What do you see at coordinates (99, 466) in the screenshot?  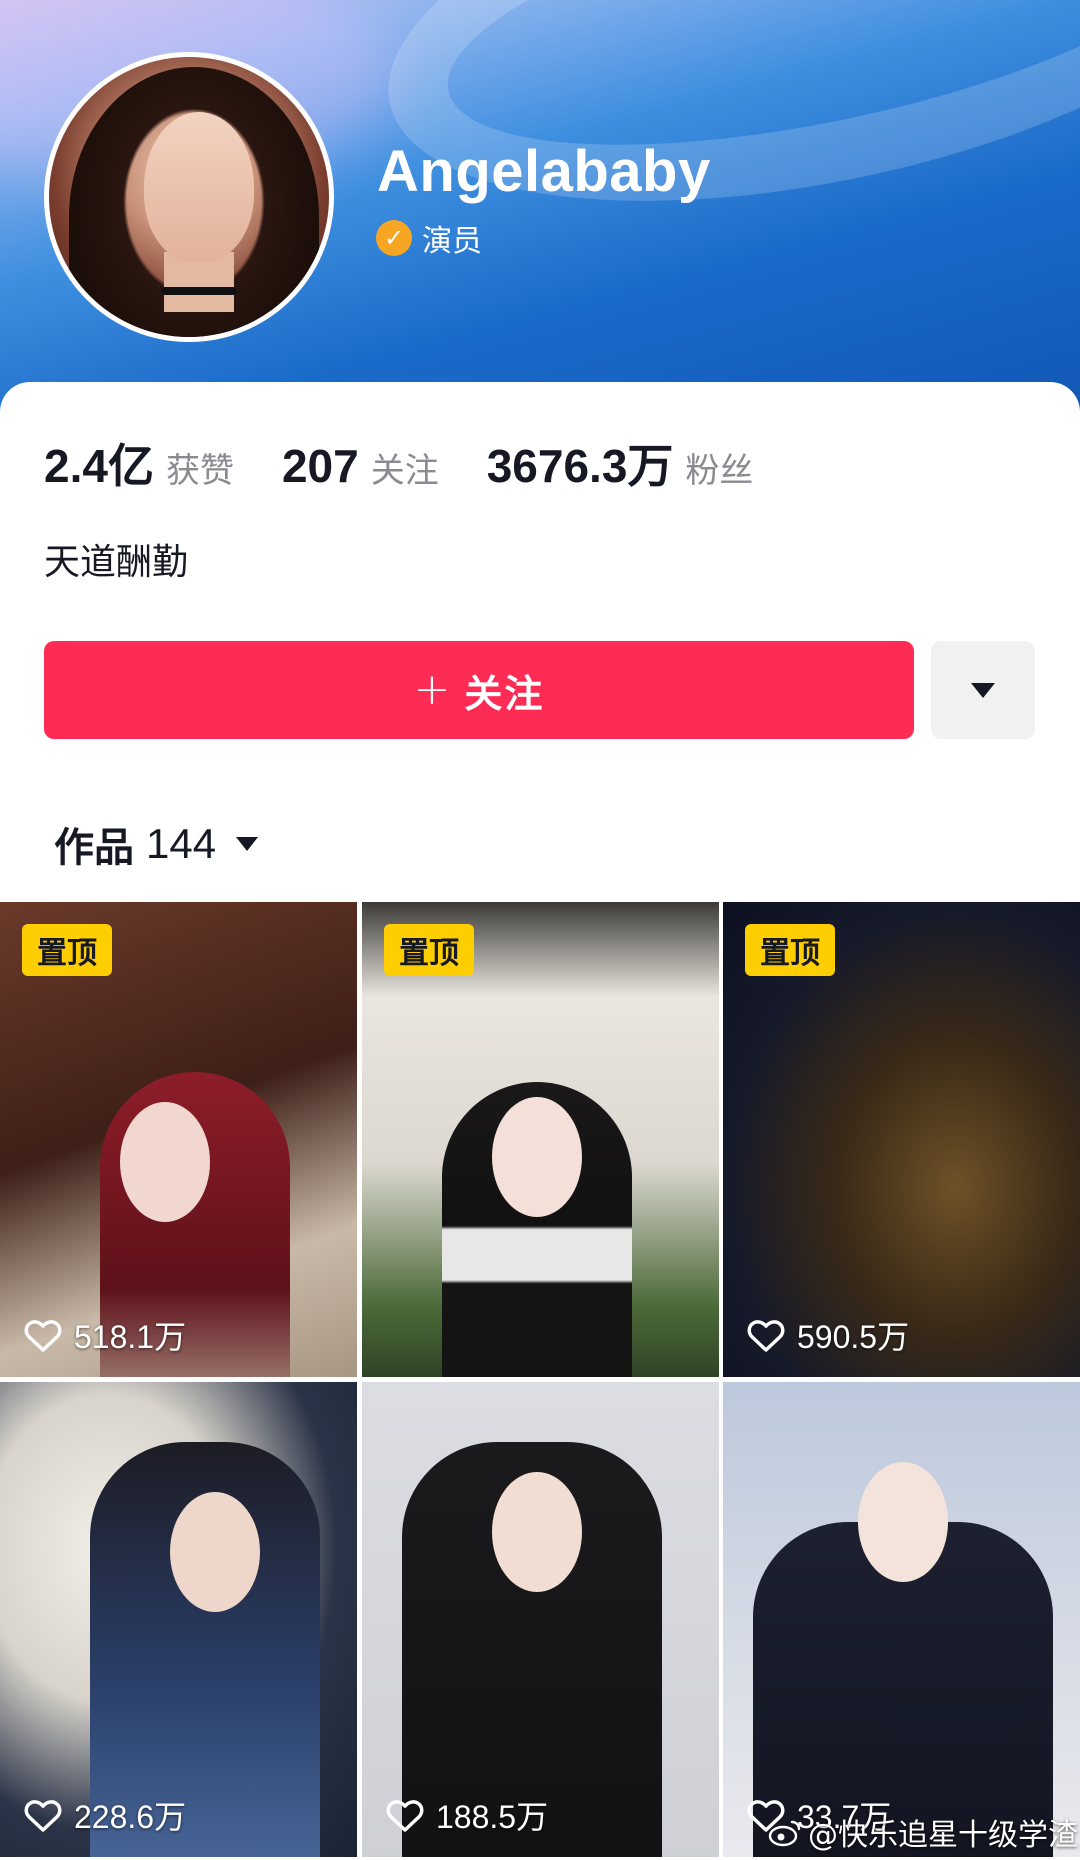 I see `stat-likes-value: 2.4亿` at bounding box center [99, 466].